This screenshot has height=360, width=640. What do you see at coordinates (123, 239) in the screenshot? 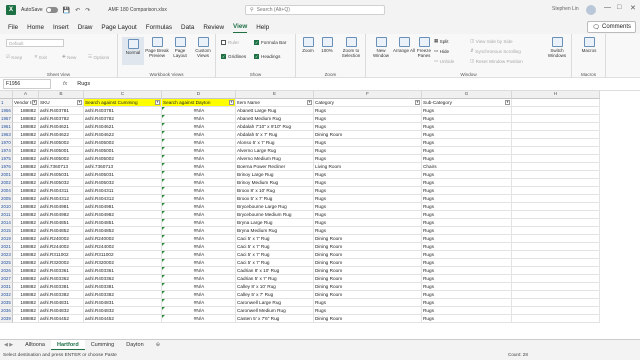
I see `cumming-cell: ashl.R240002` at bounding box center [123, 239].